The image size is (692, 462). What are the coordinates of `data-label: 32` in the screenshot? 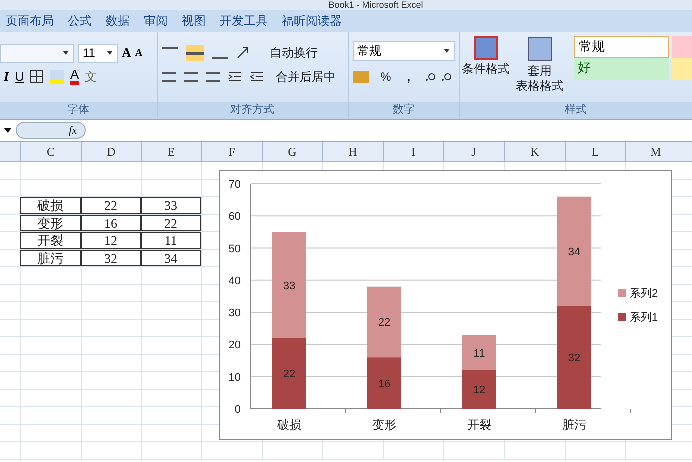 It's located at (574, 358).